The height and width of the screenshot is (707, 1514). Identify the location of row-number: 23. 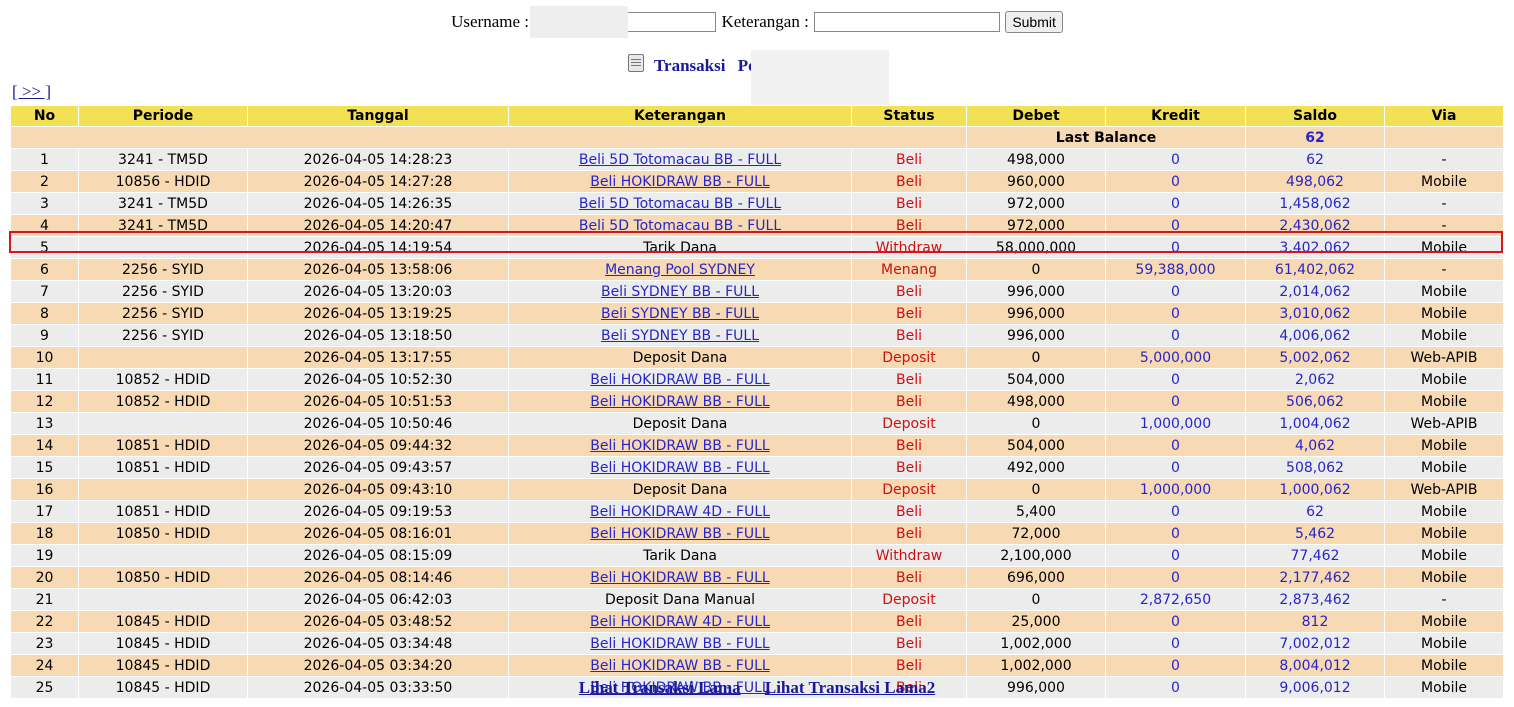
(44, 643).